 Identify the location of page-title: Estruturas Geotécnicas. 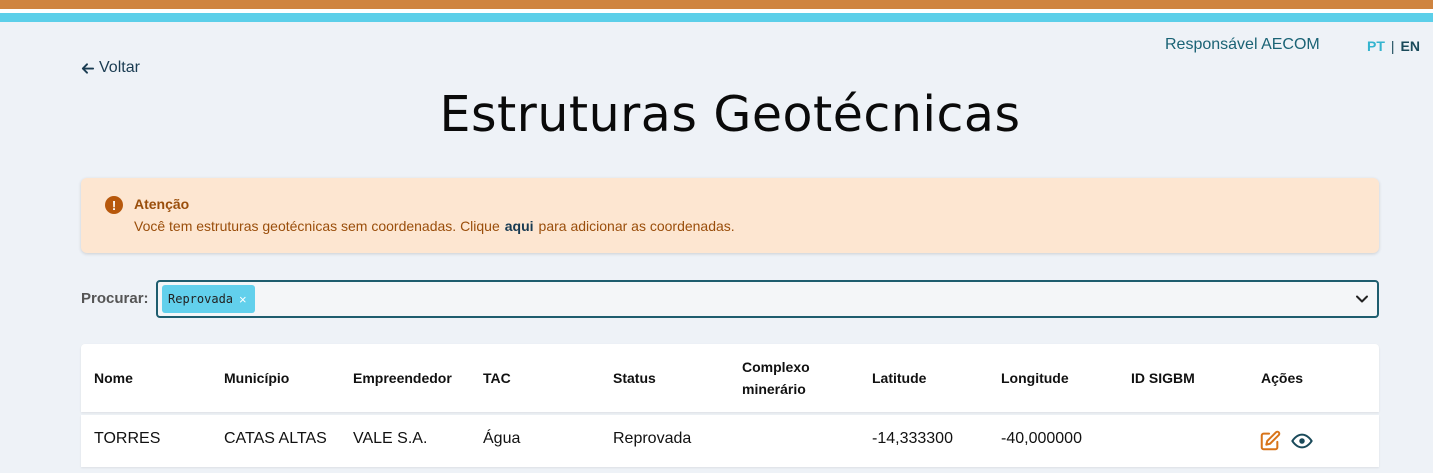
(730, 114).